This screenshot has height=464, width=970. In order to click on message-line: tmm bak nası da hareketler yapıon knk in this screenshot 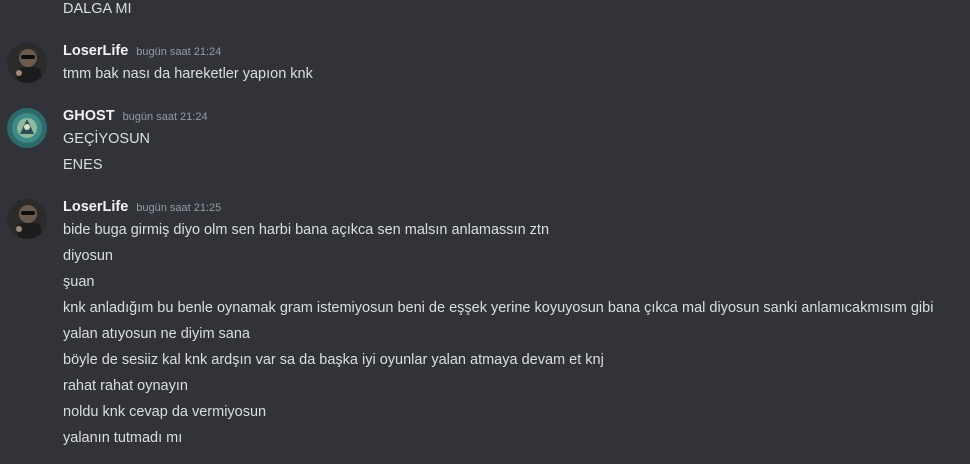, I will do `click(188, 74)`.